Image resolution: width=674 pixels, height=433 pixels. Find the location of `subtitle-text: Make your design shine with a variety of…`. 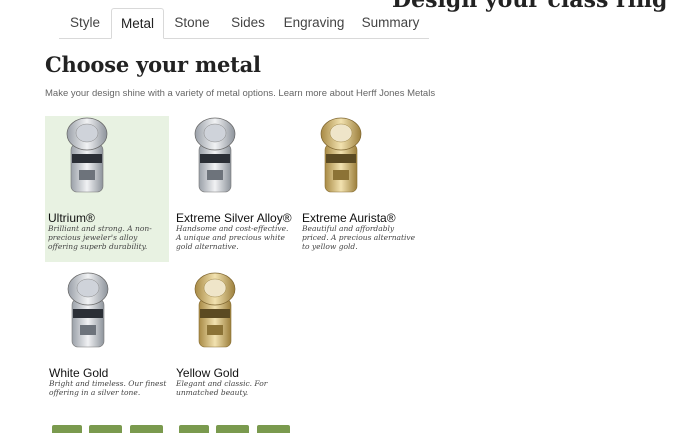

subtitle-text: Make your design shine with a variety of… is located at coordinates (160, 93).